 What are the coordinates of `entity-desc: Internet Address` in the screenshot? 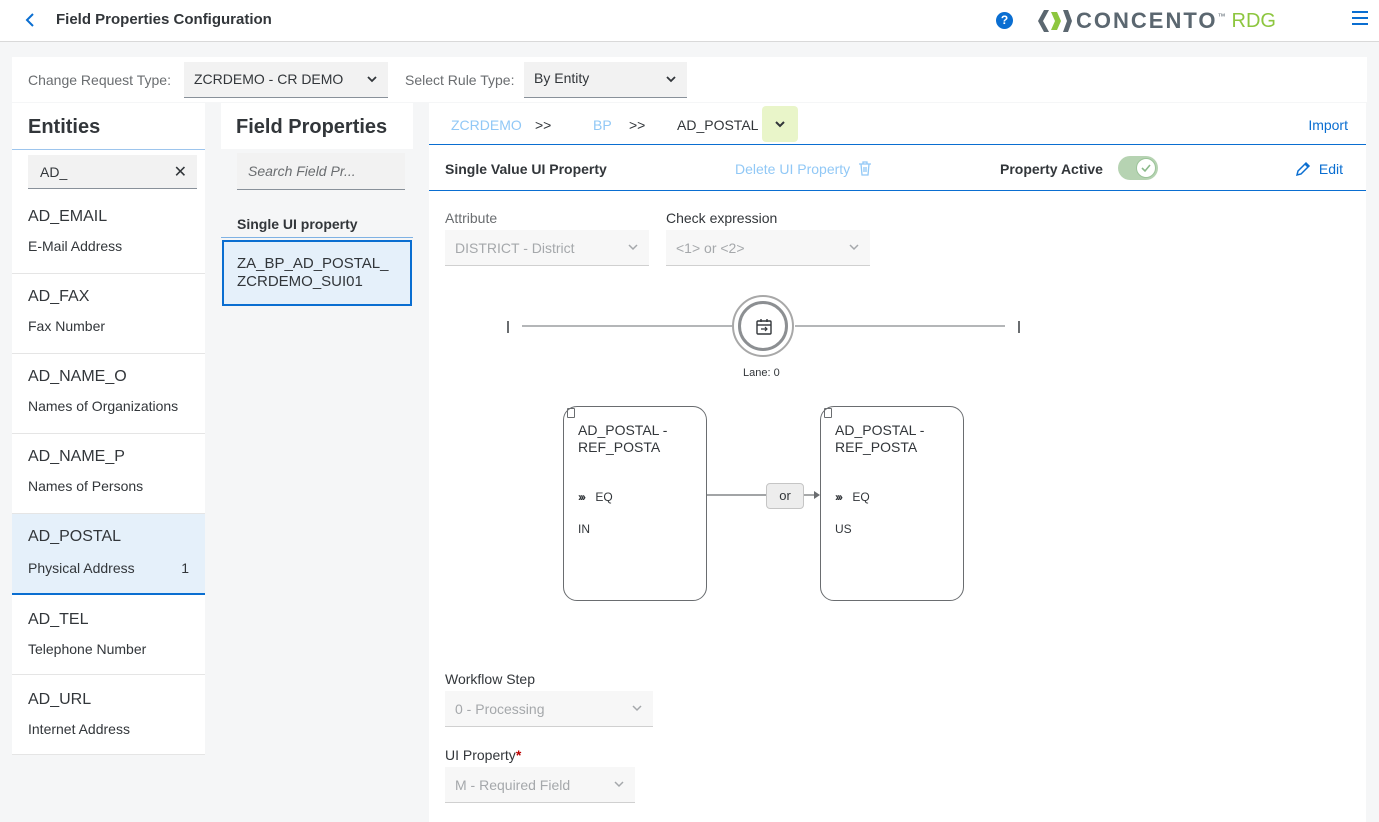 It's located at (79, 729).